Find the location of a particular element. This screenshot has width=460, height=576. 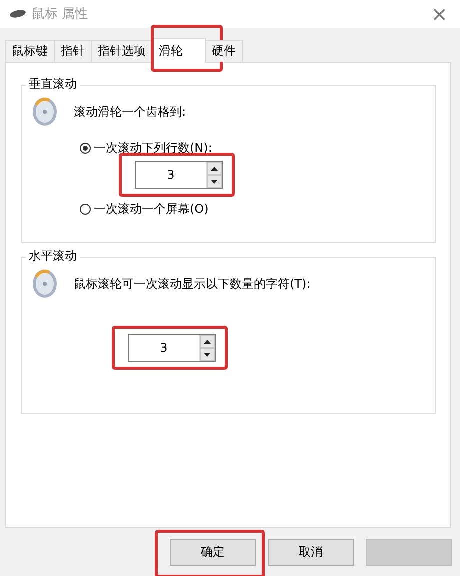

close-button: × is located at coordinates (439, 14).